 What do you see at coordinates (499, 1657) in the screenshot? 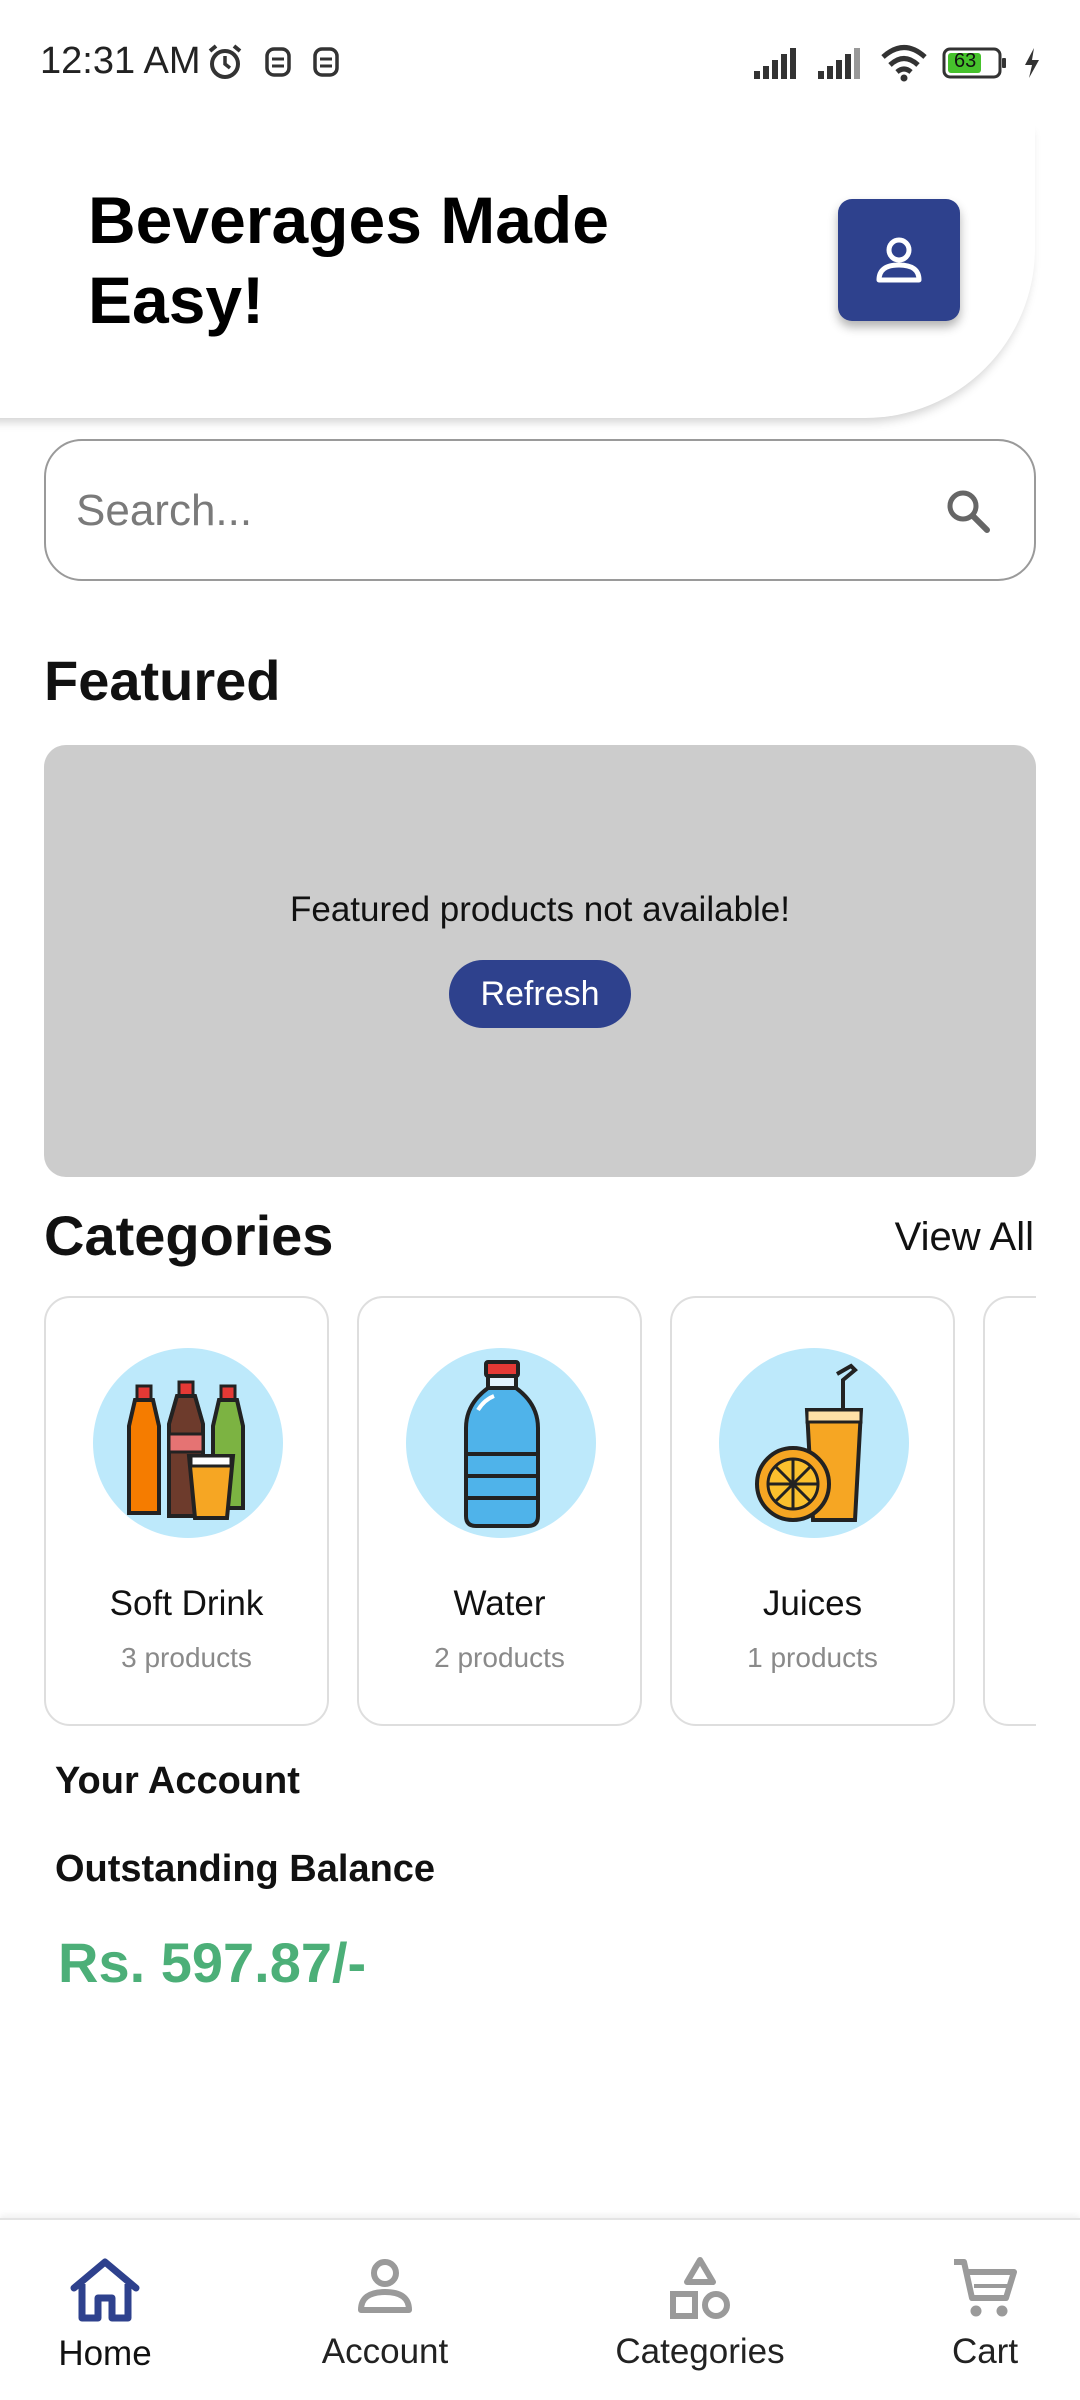
I see `category-count: 2 products` at bounding box center [499, 1657].